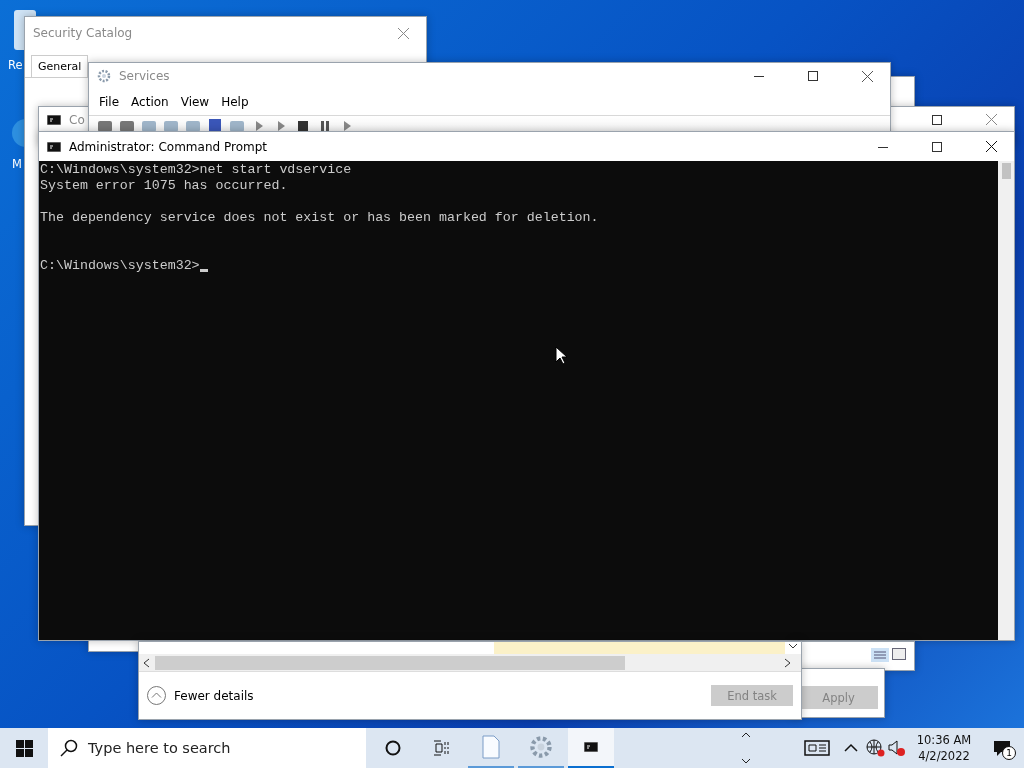 The image size is (1024, 768). What do you see at coordinates (491, 747) in the screenshot?
I see `document-icon` at bounding box center [491, 747].